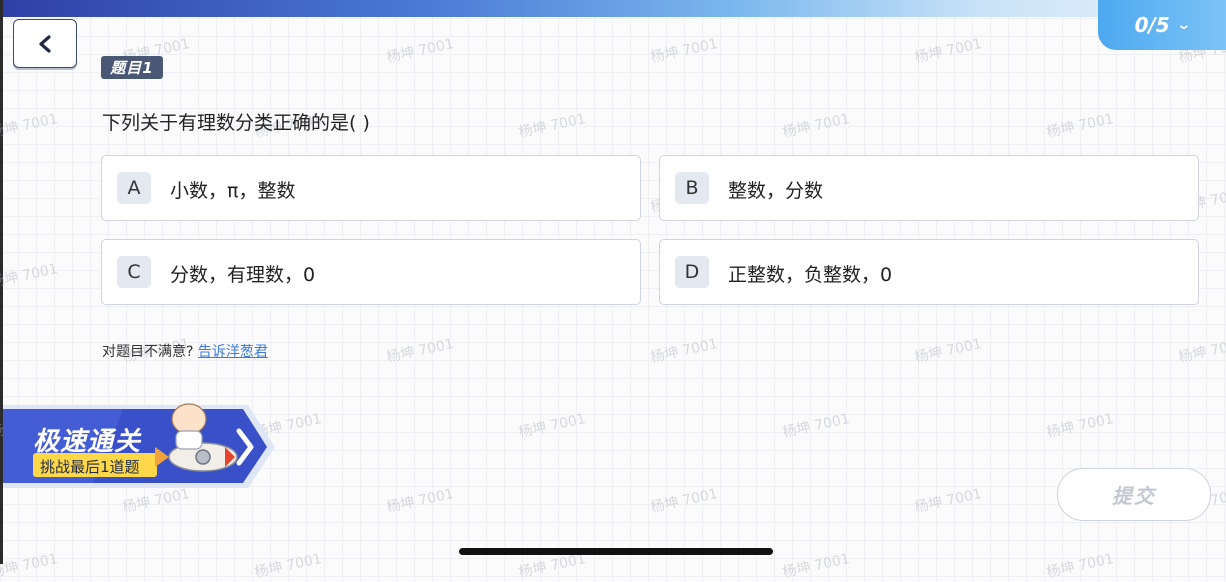 Image resolution: width=1226 pixels, height=582 pixels. What do you see at coordinates (1183, 25) in the screenshot?
I see `chevron-down-icon: ⌄` at bounding box center [1183, 25].